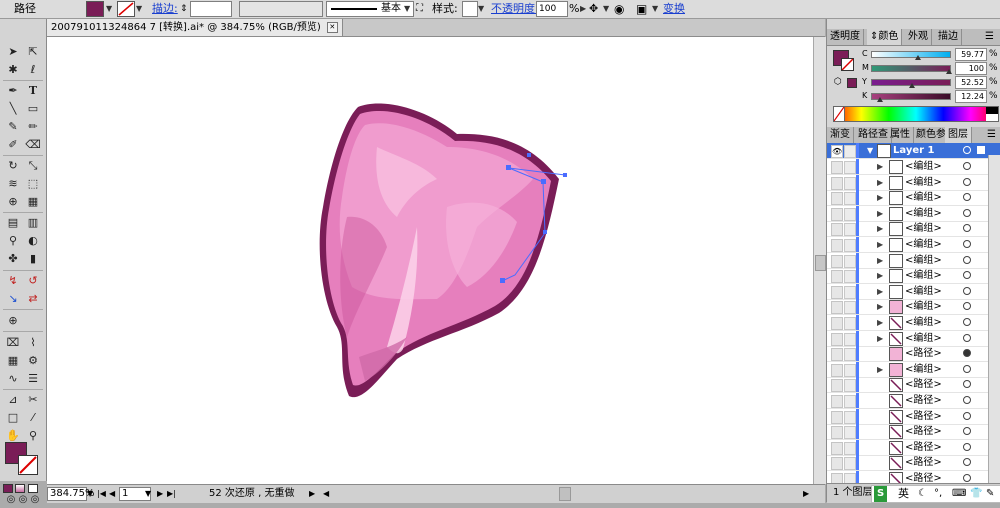  Describe the element at coordinates (211, 9) in the screenshot. I see `stroke-weight-input` at that location.